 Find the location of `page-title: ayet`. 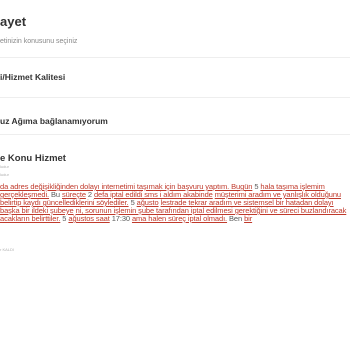

page-title: ayet is located at coordinates (13, 21).